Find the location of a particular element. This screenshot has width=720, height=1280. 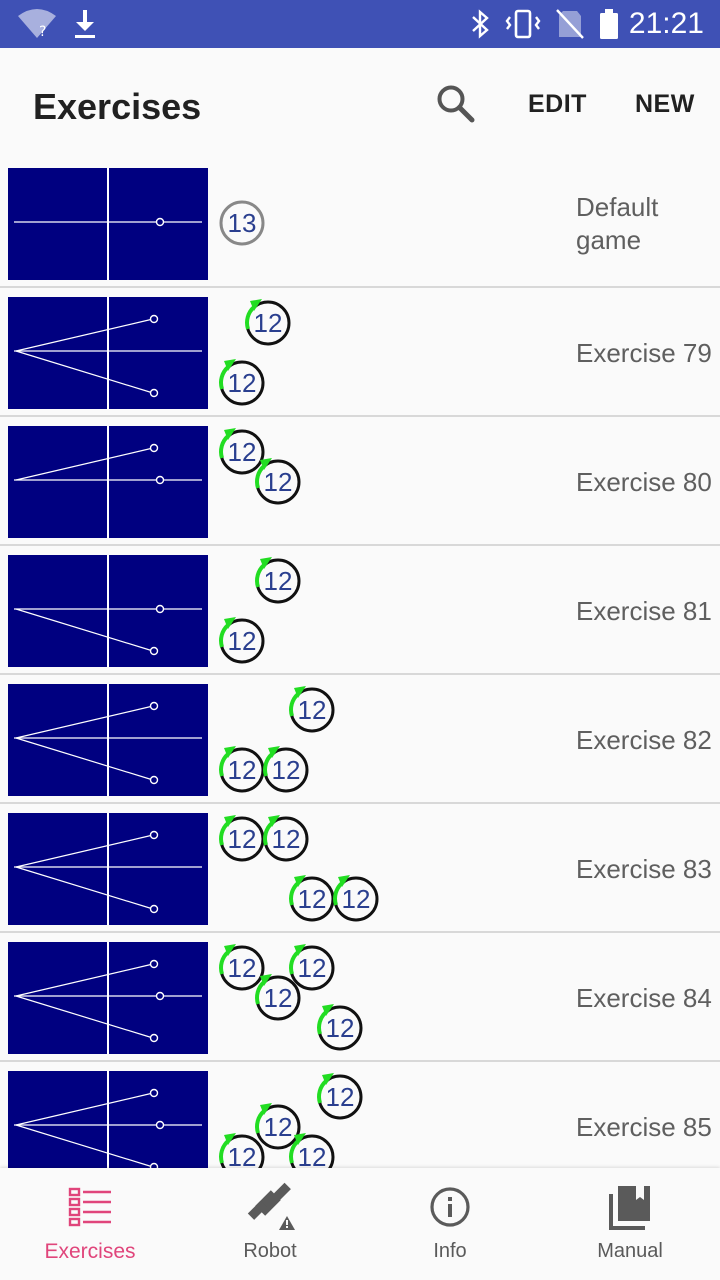

exercise-badges: 12121212 is located at coordinates (291, 997).